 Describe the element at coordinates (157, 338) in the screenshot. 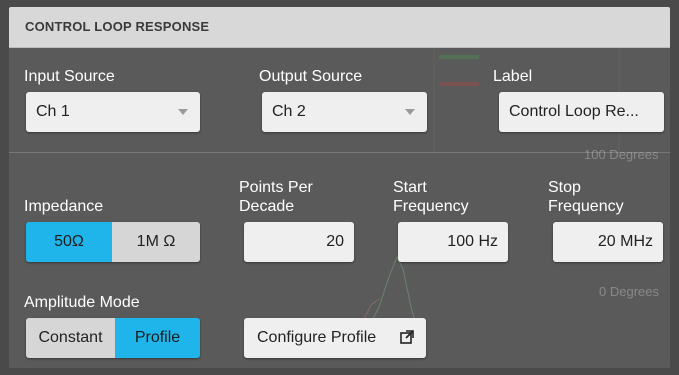

I see `amplitude-mode-option-profile: Profile` at that location.